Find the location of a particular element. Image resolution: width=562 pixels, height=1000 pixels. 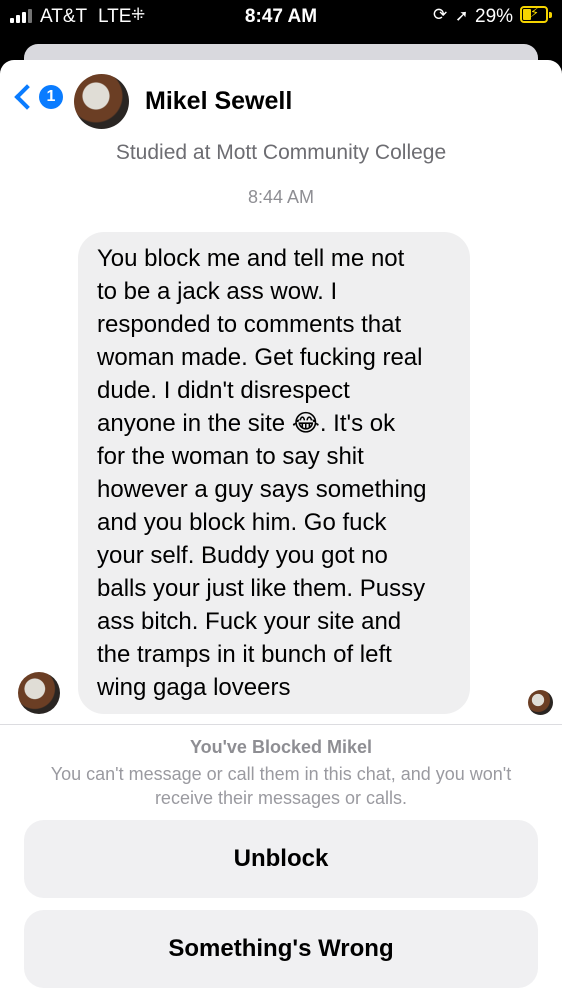

message-line: You block me and tell me not is located at coordinates (251, 258).